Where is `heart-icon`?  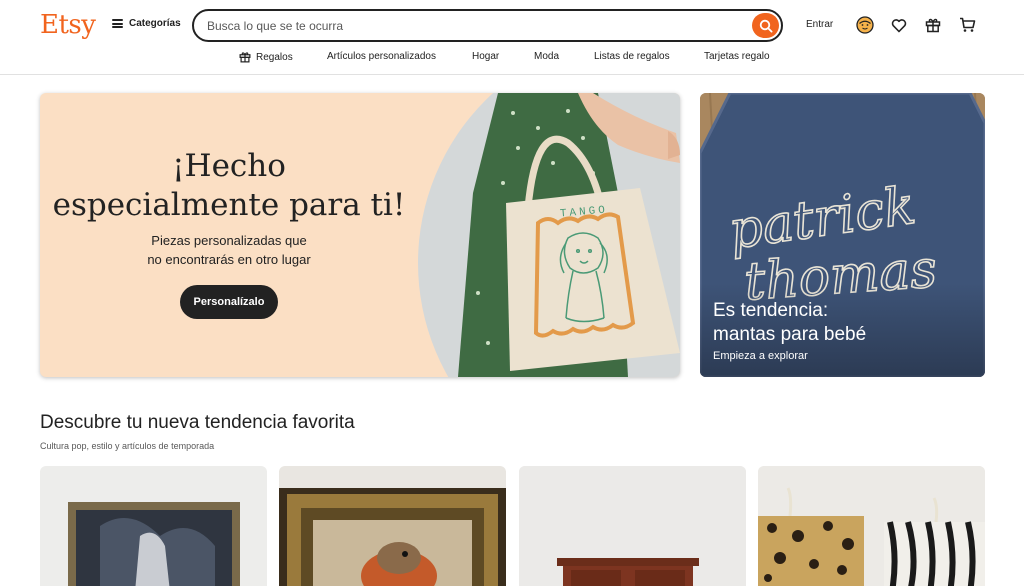
heart-icon is located at coordinates (899, 25).